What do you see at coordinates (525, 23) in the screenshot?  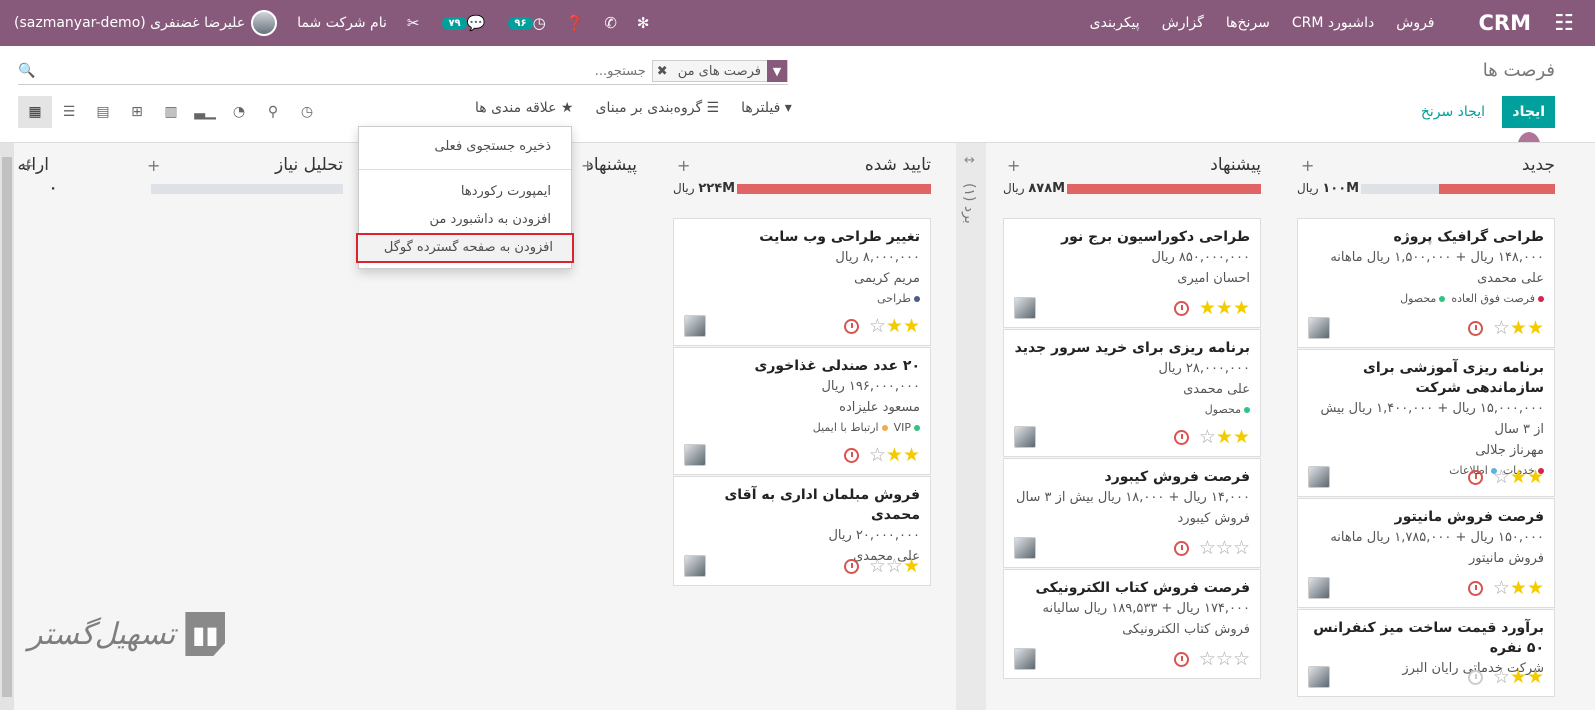 I see `activities-menu: ◷ ۹۶` at bounding box center [525, 23].